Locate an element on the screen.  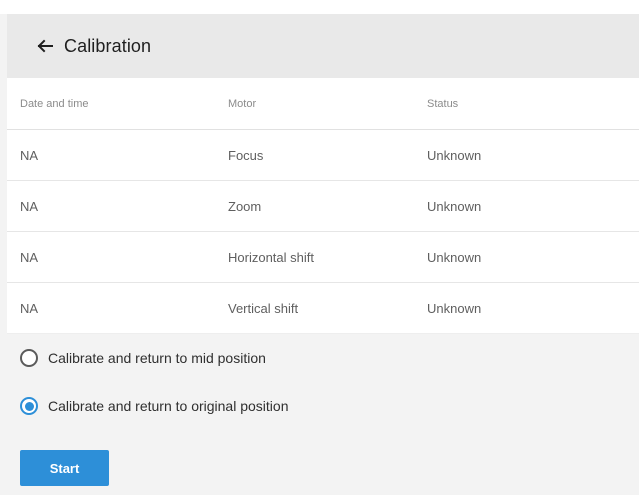
column-header-motor: Motor is located at coordinates (242, 103).